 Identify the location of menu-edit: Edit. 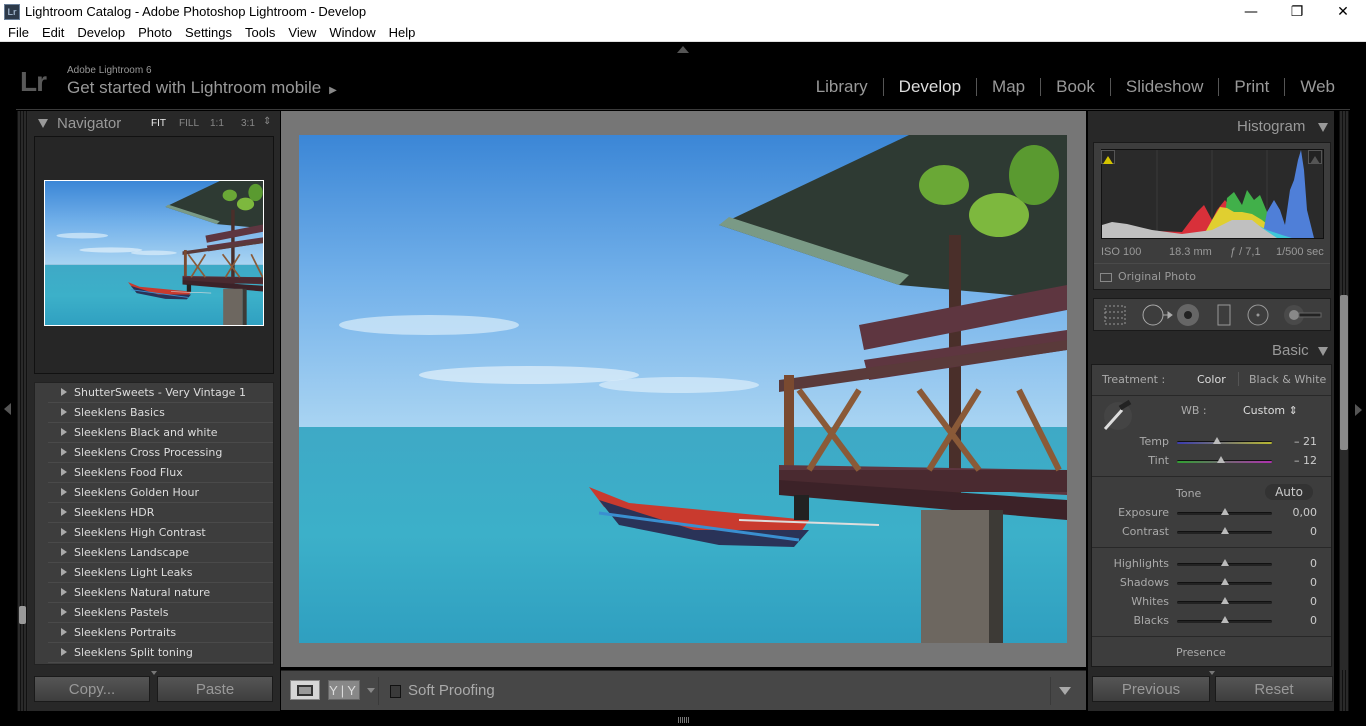
(53, 32).